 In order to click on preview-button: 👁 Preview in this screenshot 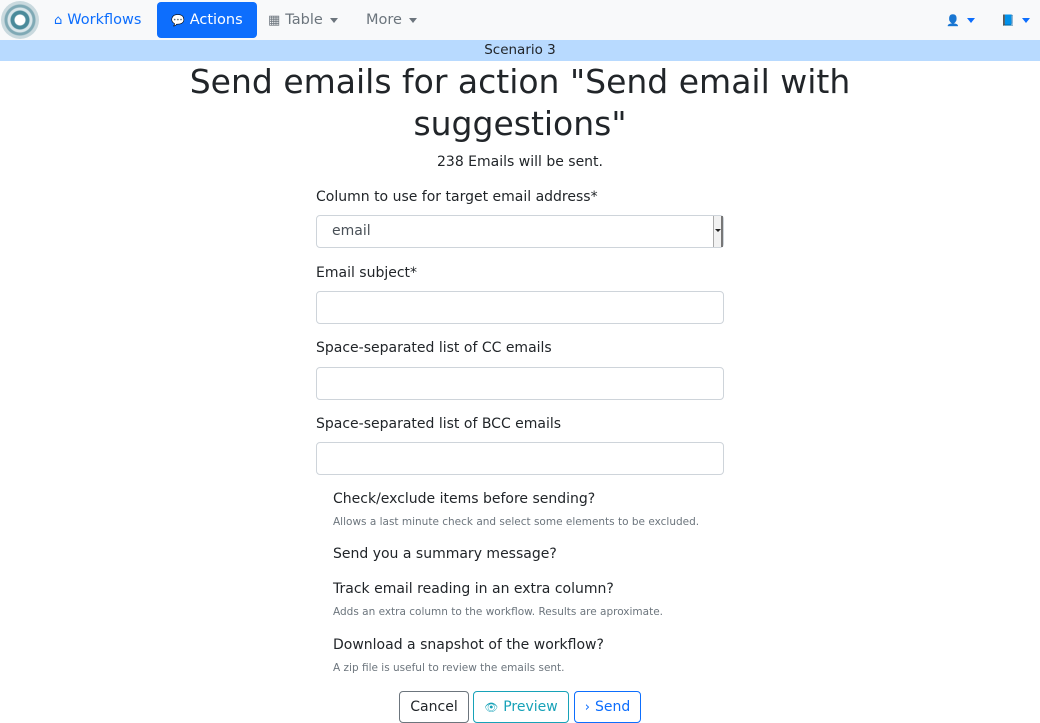, I will do `click(521, 707)`.